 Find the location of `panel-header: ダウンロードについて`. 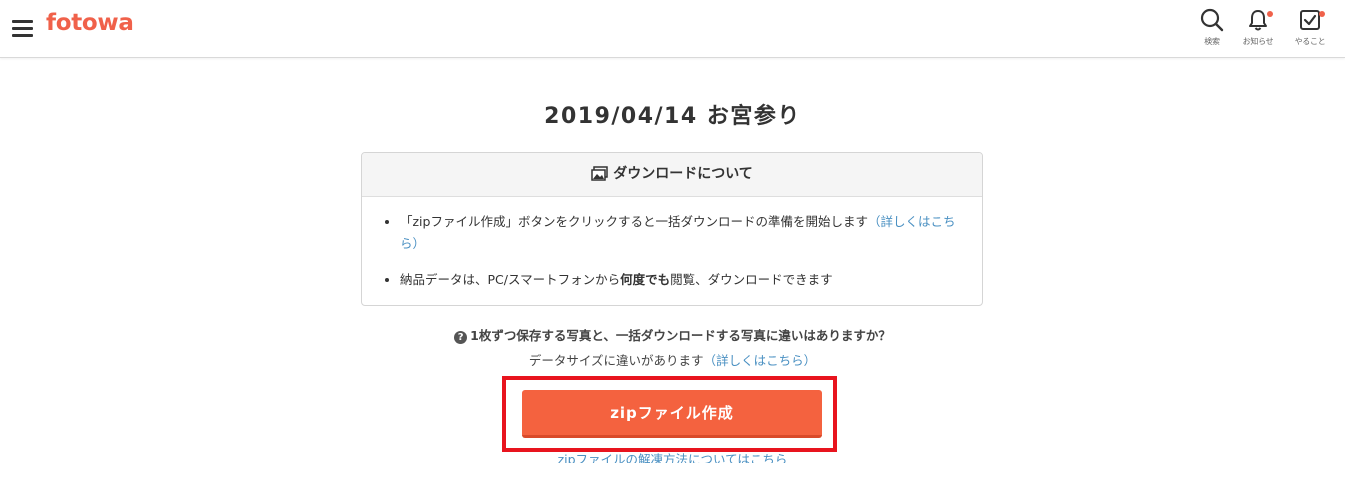

panel-header: ダウンロードについて is located at coordinates (672, 175).